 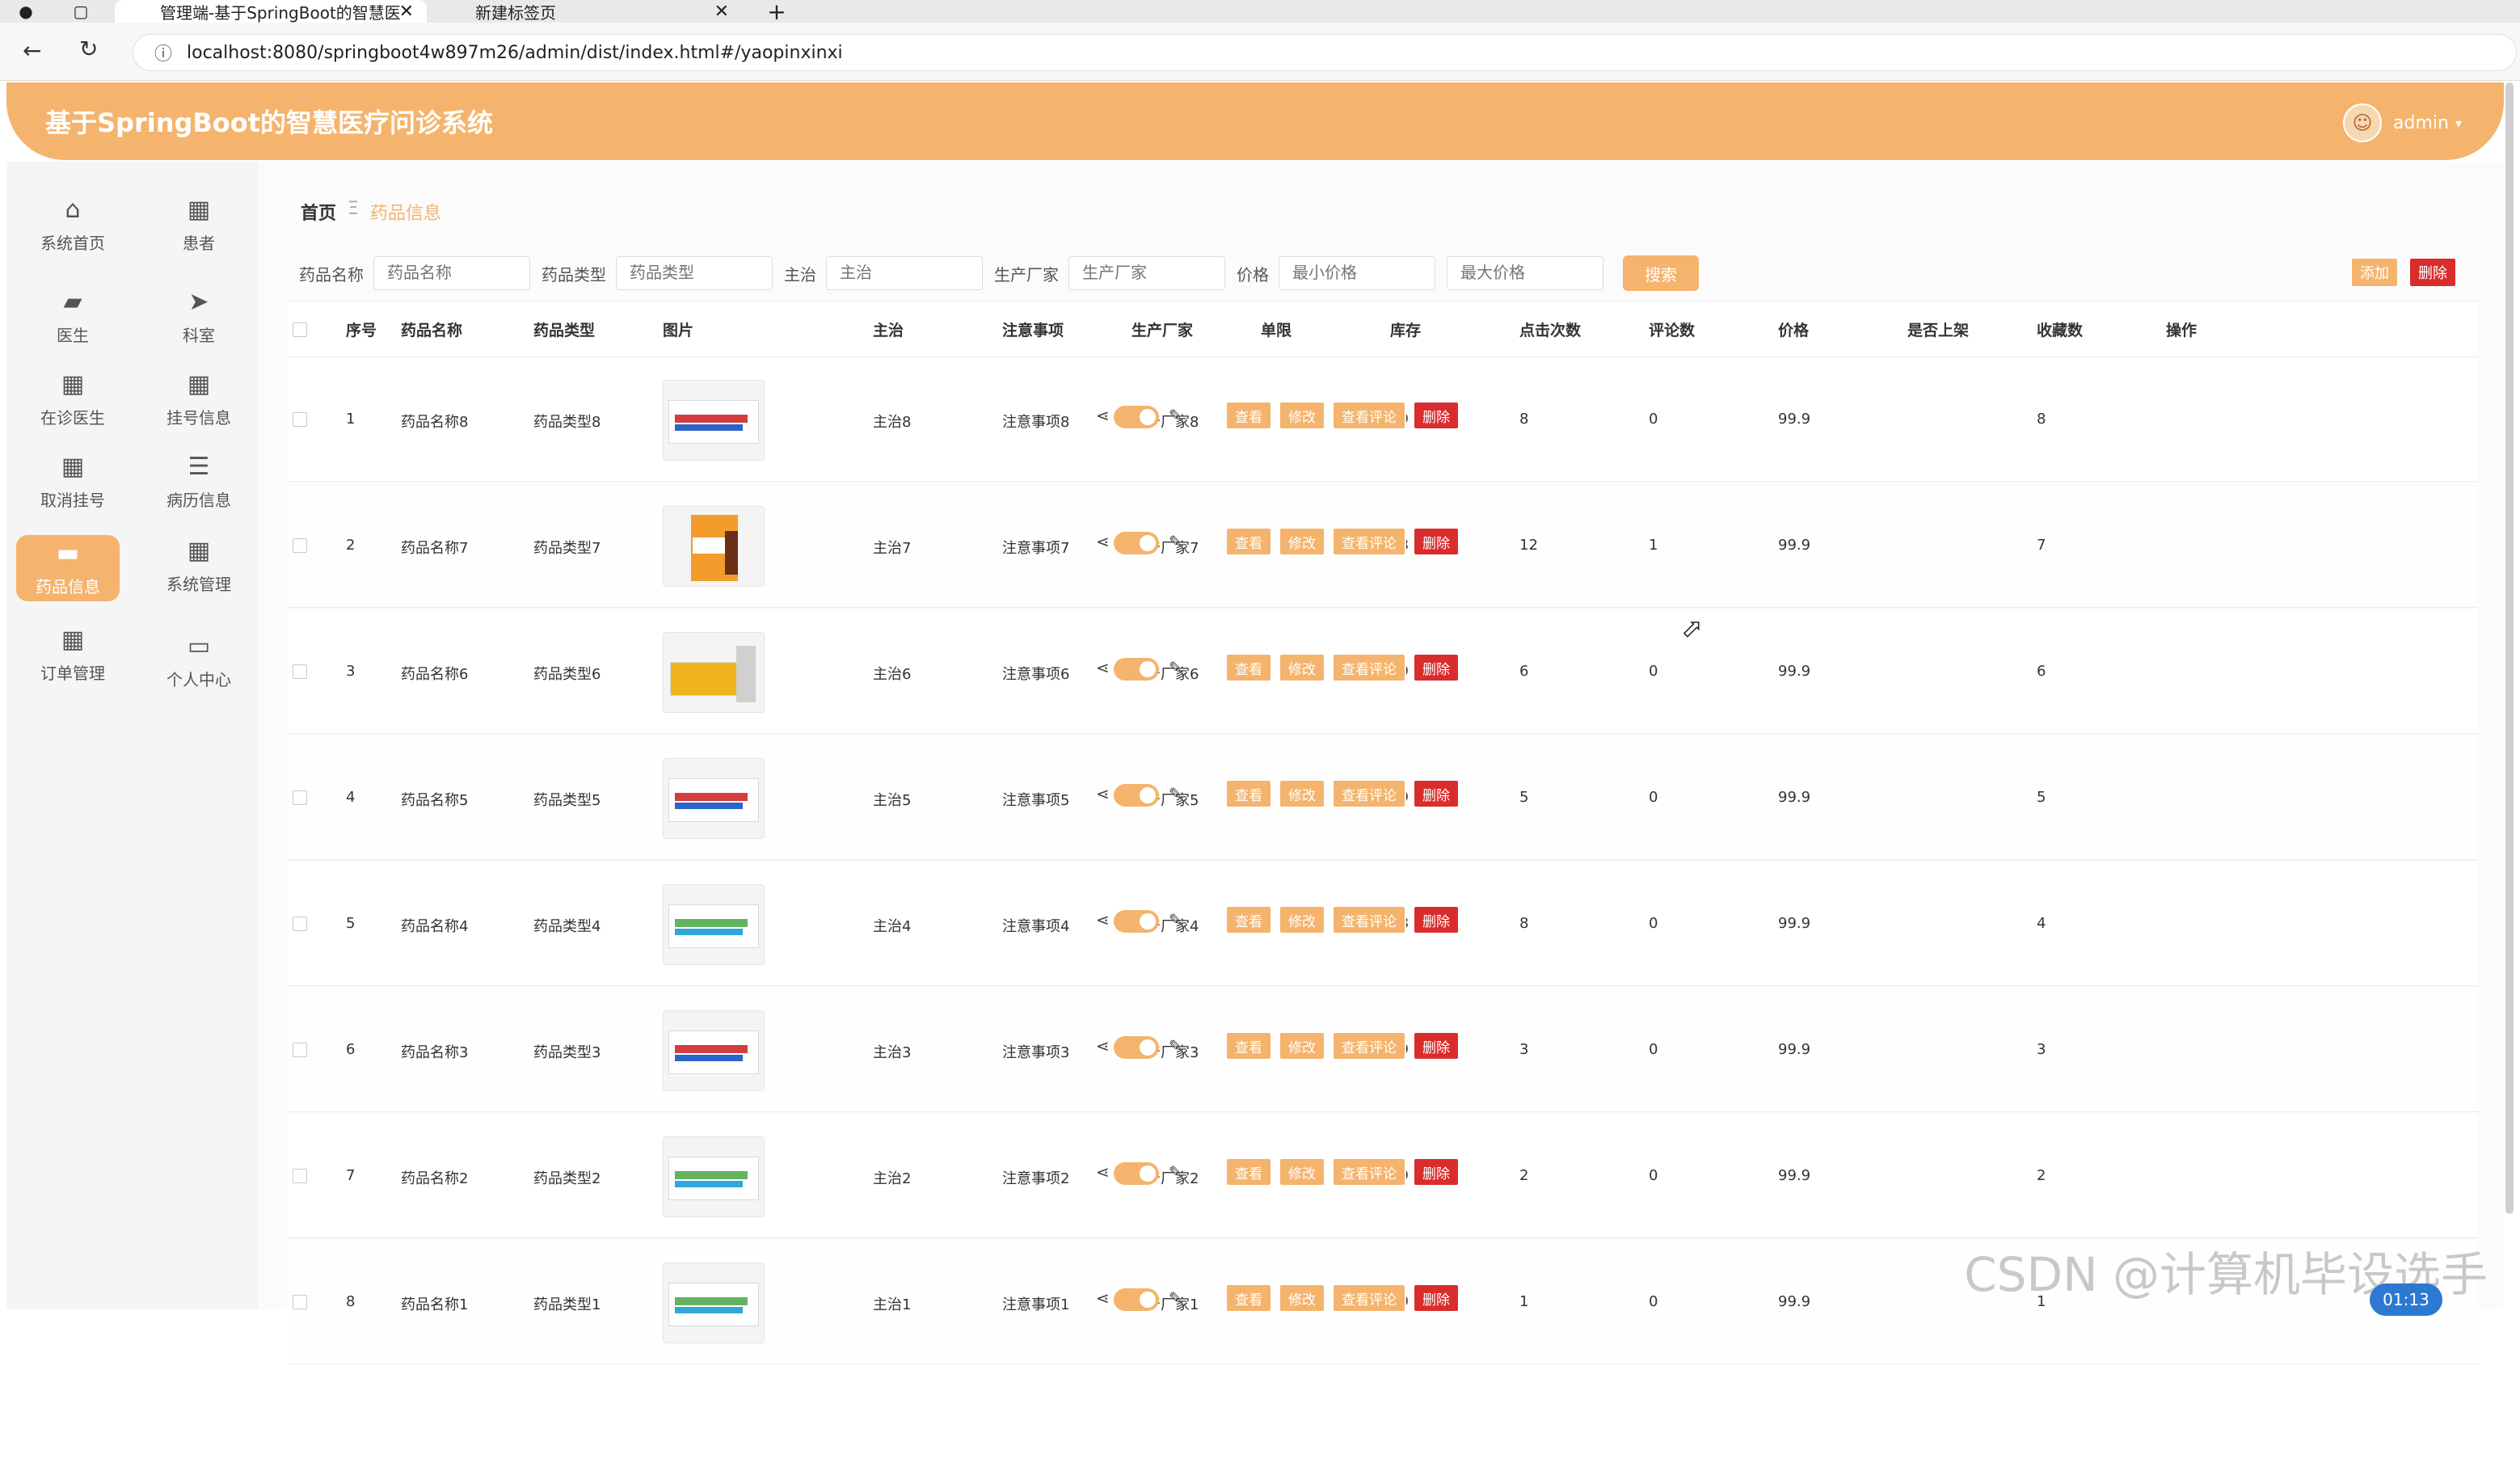 I want to click on sidebar-item-system: ▦ 系统管理, so click(x=198, y=565).